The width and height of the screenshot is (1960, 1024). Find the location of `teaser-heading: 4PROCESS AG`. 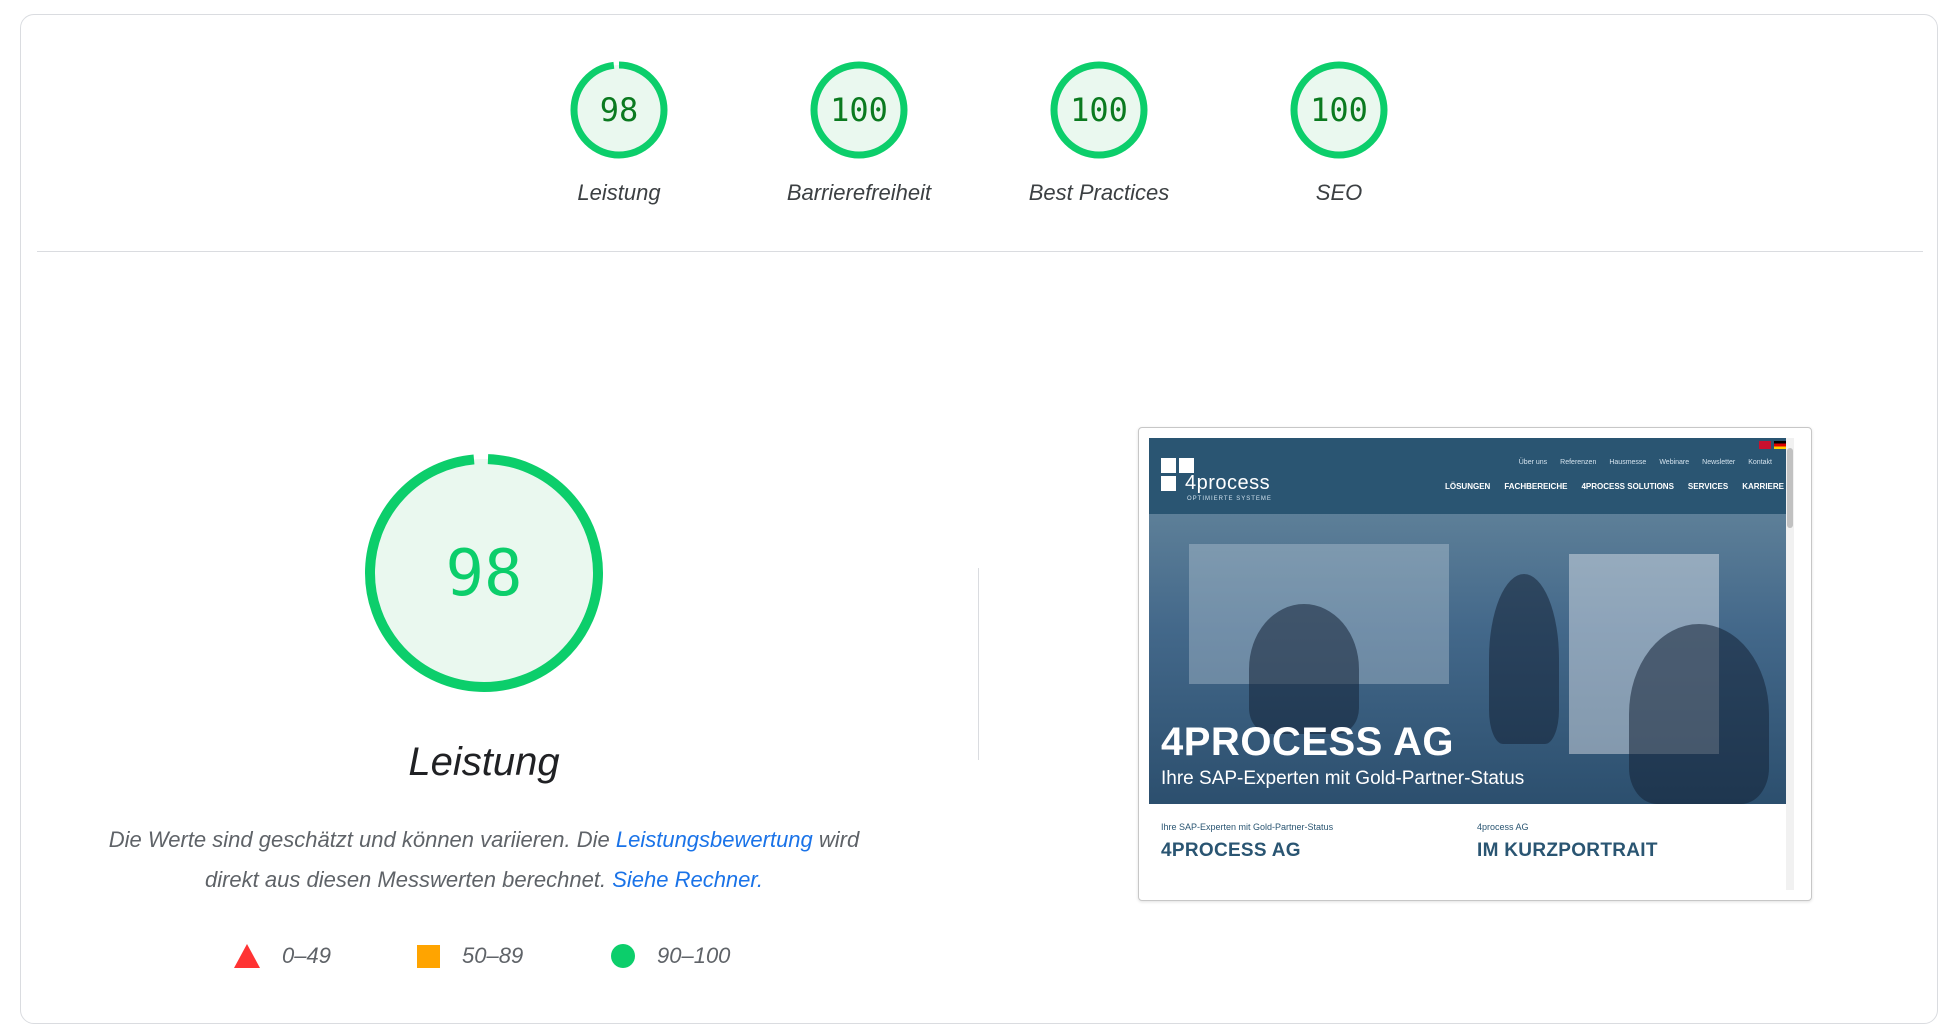

teaser-heading: 4PROCESS AG is located at coordinates (1231, 850).